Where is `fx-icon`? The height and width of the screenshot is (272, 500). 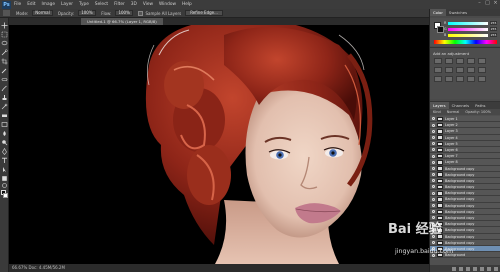
fx-icon is located at coordinates (461, 268).